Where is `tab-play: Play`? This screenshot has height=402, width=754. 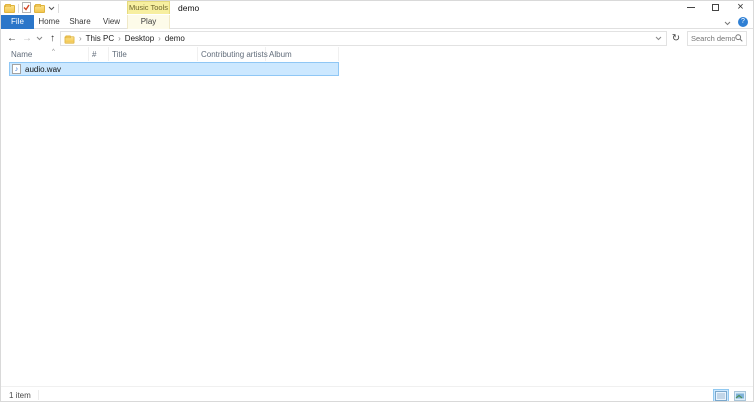
tab-play: Play is located at coordinates (148, 22).